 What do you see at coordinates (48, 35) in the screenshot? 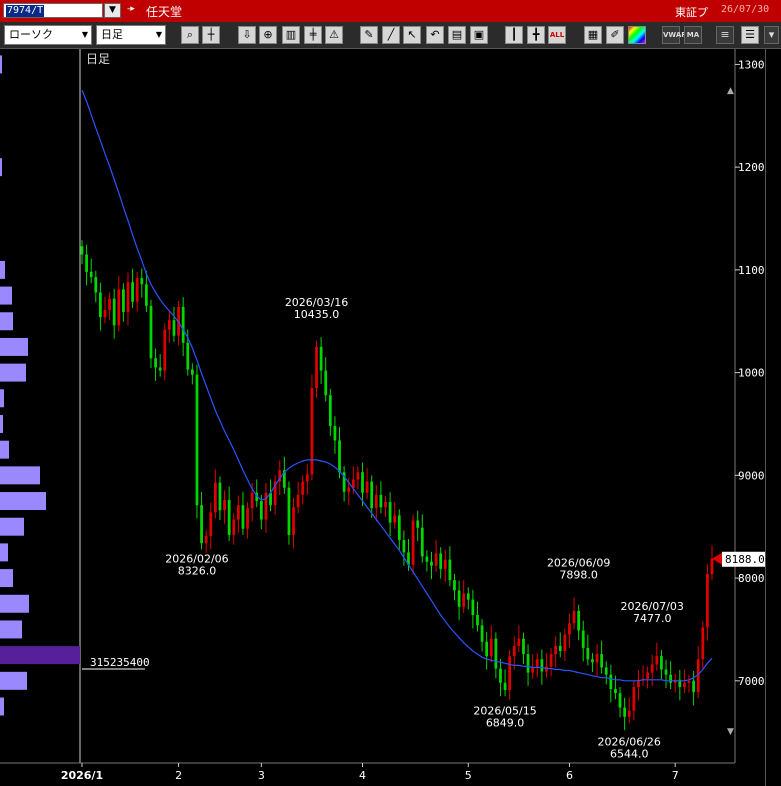
I see `chart-style-select: ローソク ▼` at bounding box center [48, 35].